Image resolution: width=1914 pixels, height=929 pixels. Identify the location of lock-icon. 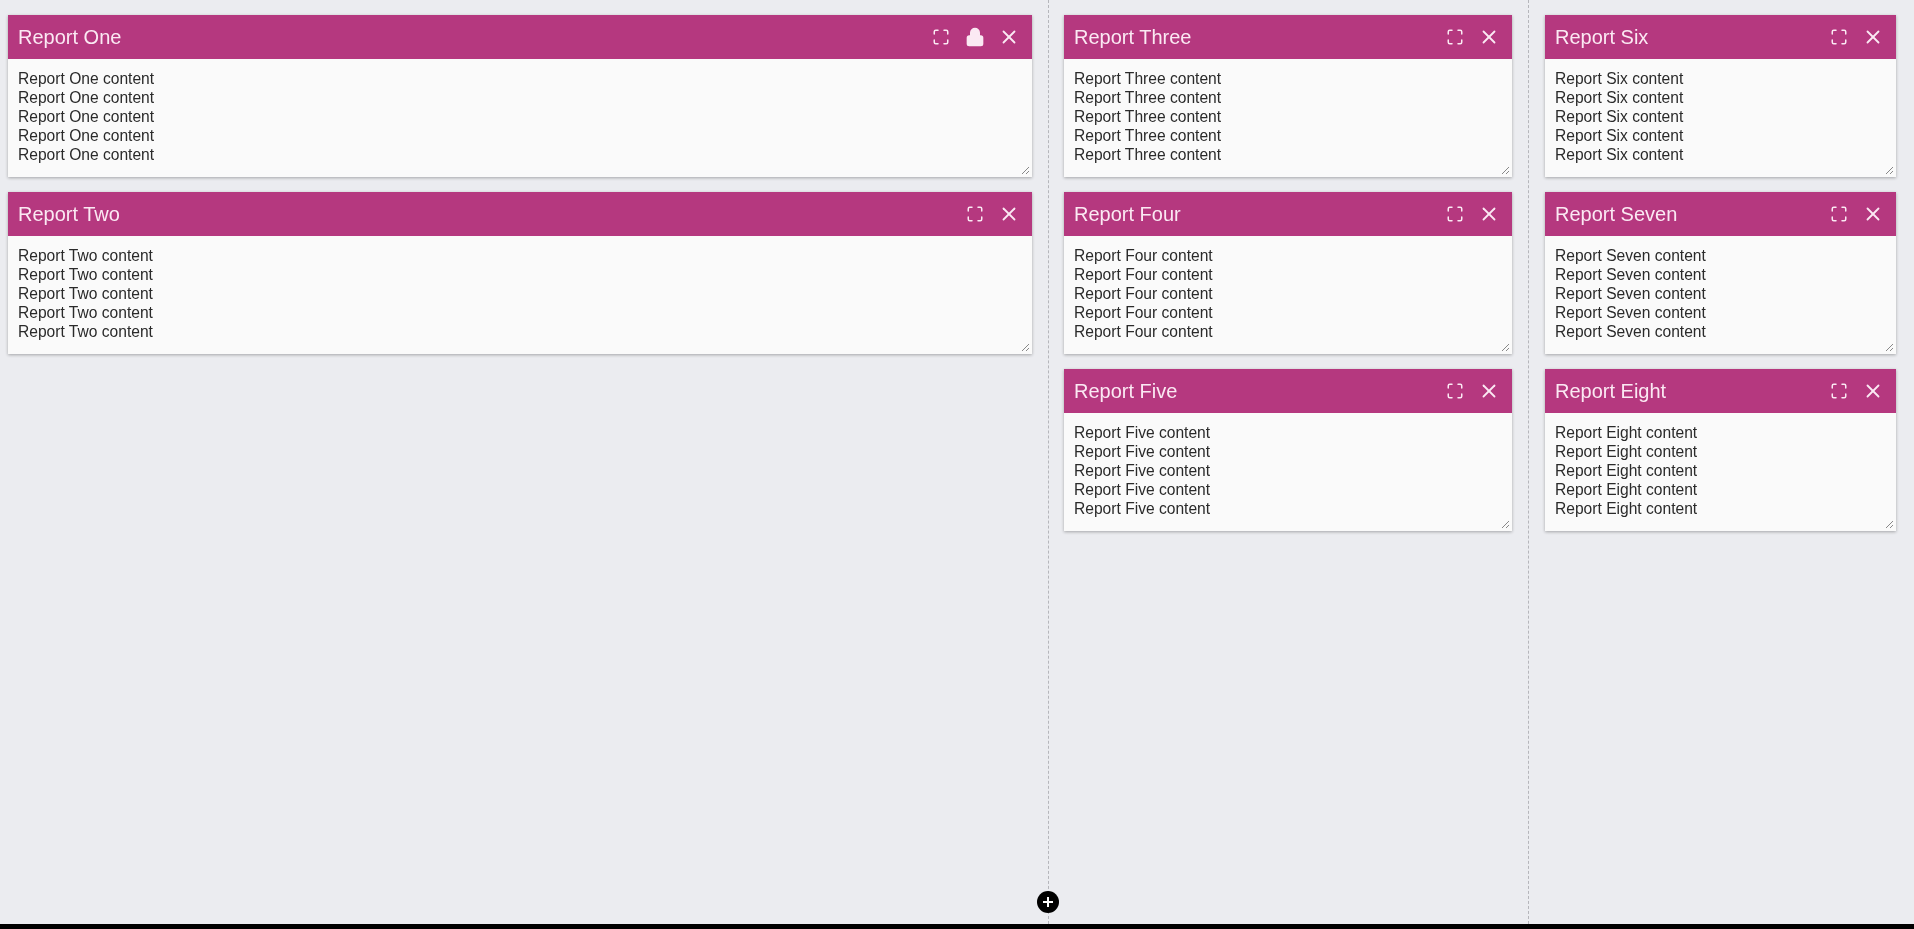
(975, 37).